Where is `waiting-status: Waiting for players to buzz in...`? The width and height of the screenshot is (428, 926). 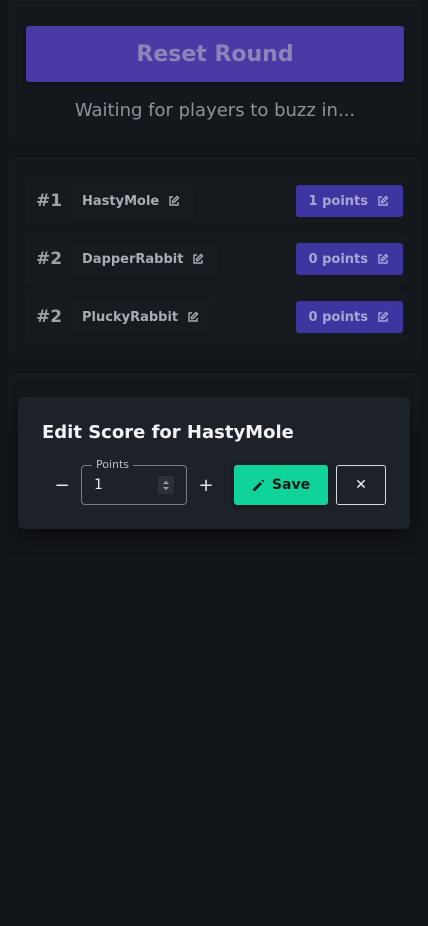 waiting-status: Waiting for players to buzz in... is located at coordinates (215, 110).